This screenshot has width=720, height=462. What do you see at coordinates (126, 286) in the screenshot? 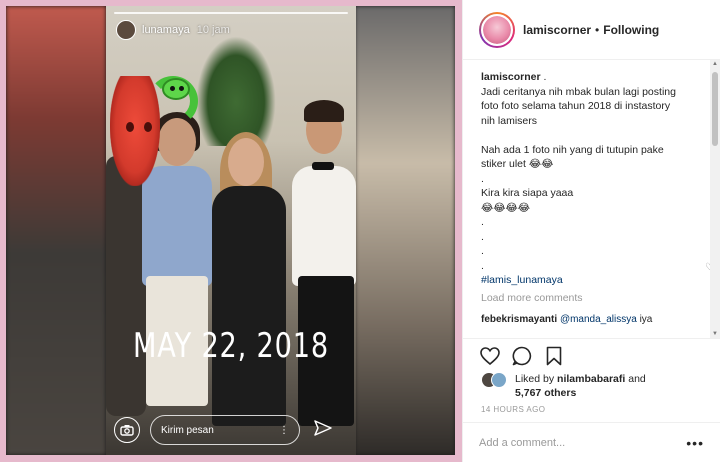
I see `hidden-person-body` at bounding box center [126, 286].